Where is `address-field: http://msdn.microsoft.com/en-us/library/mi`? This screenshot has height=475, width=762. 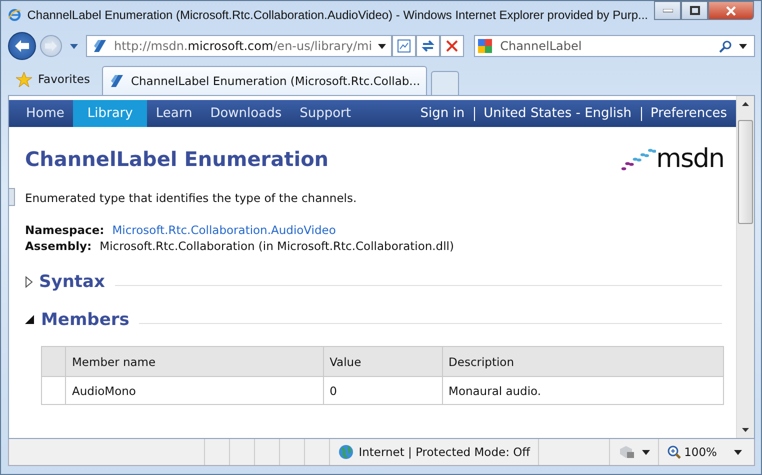
address-field: http://msdn.microsoft.com/en-us/library/mi is located at coordinates (239, 46).